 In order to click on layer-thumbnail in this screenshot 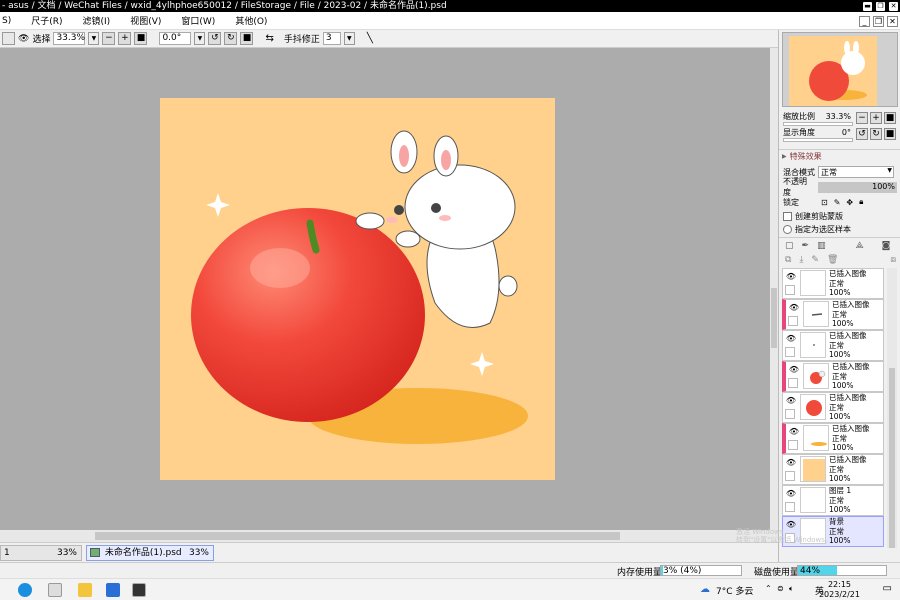, I will do `click(813, 407)`.